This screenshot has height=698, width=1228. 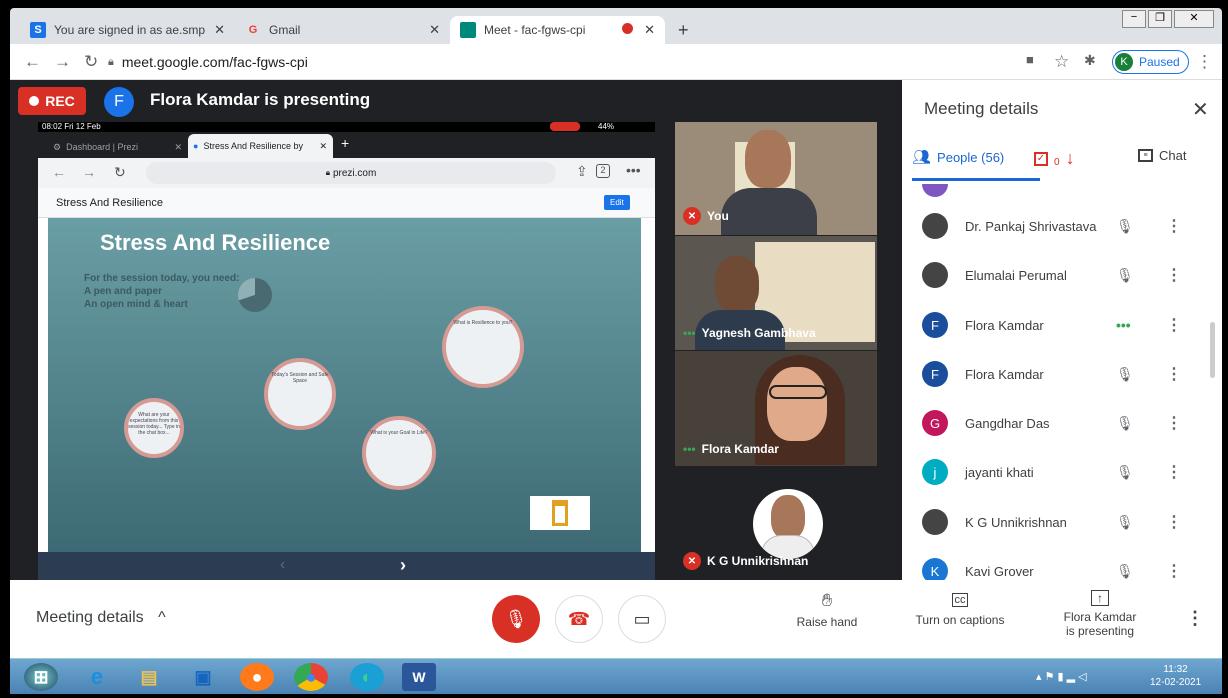 What do you see at coordinates (41, 677) in the screenshot?
I see `start-button: ⊞` at bounding box center [41, 677].